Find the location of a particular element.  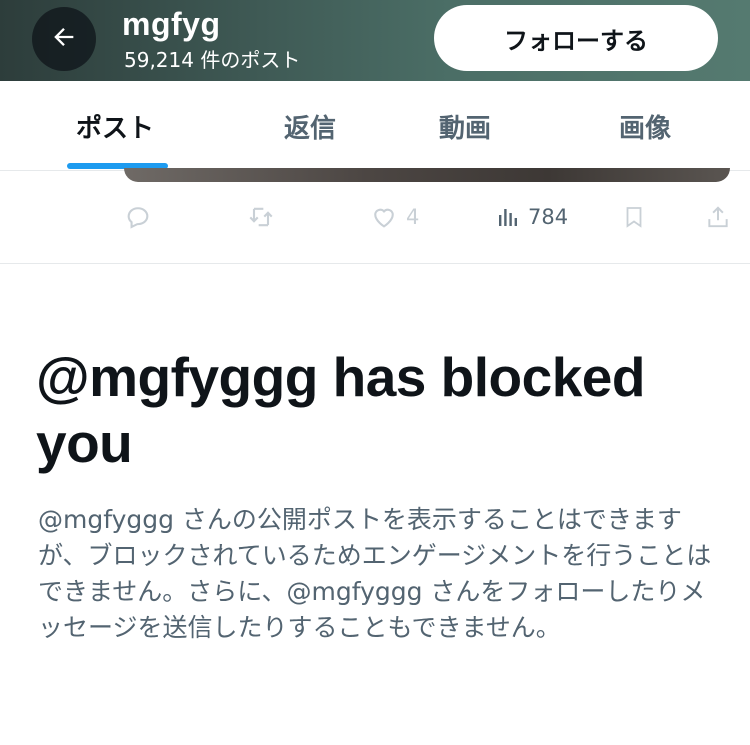

profile-tabs: ポスト 返信 動画 画像 is located at coordinates (375, 126).